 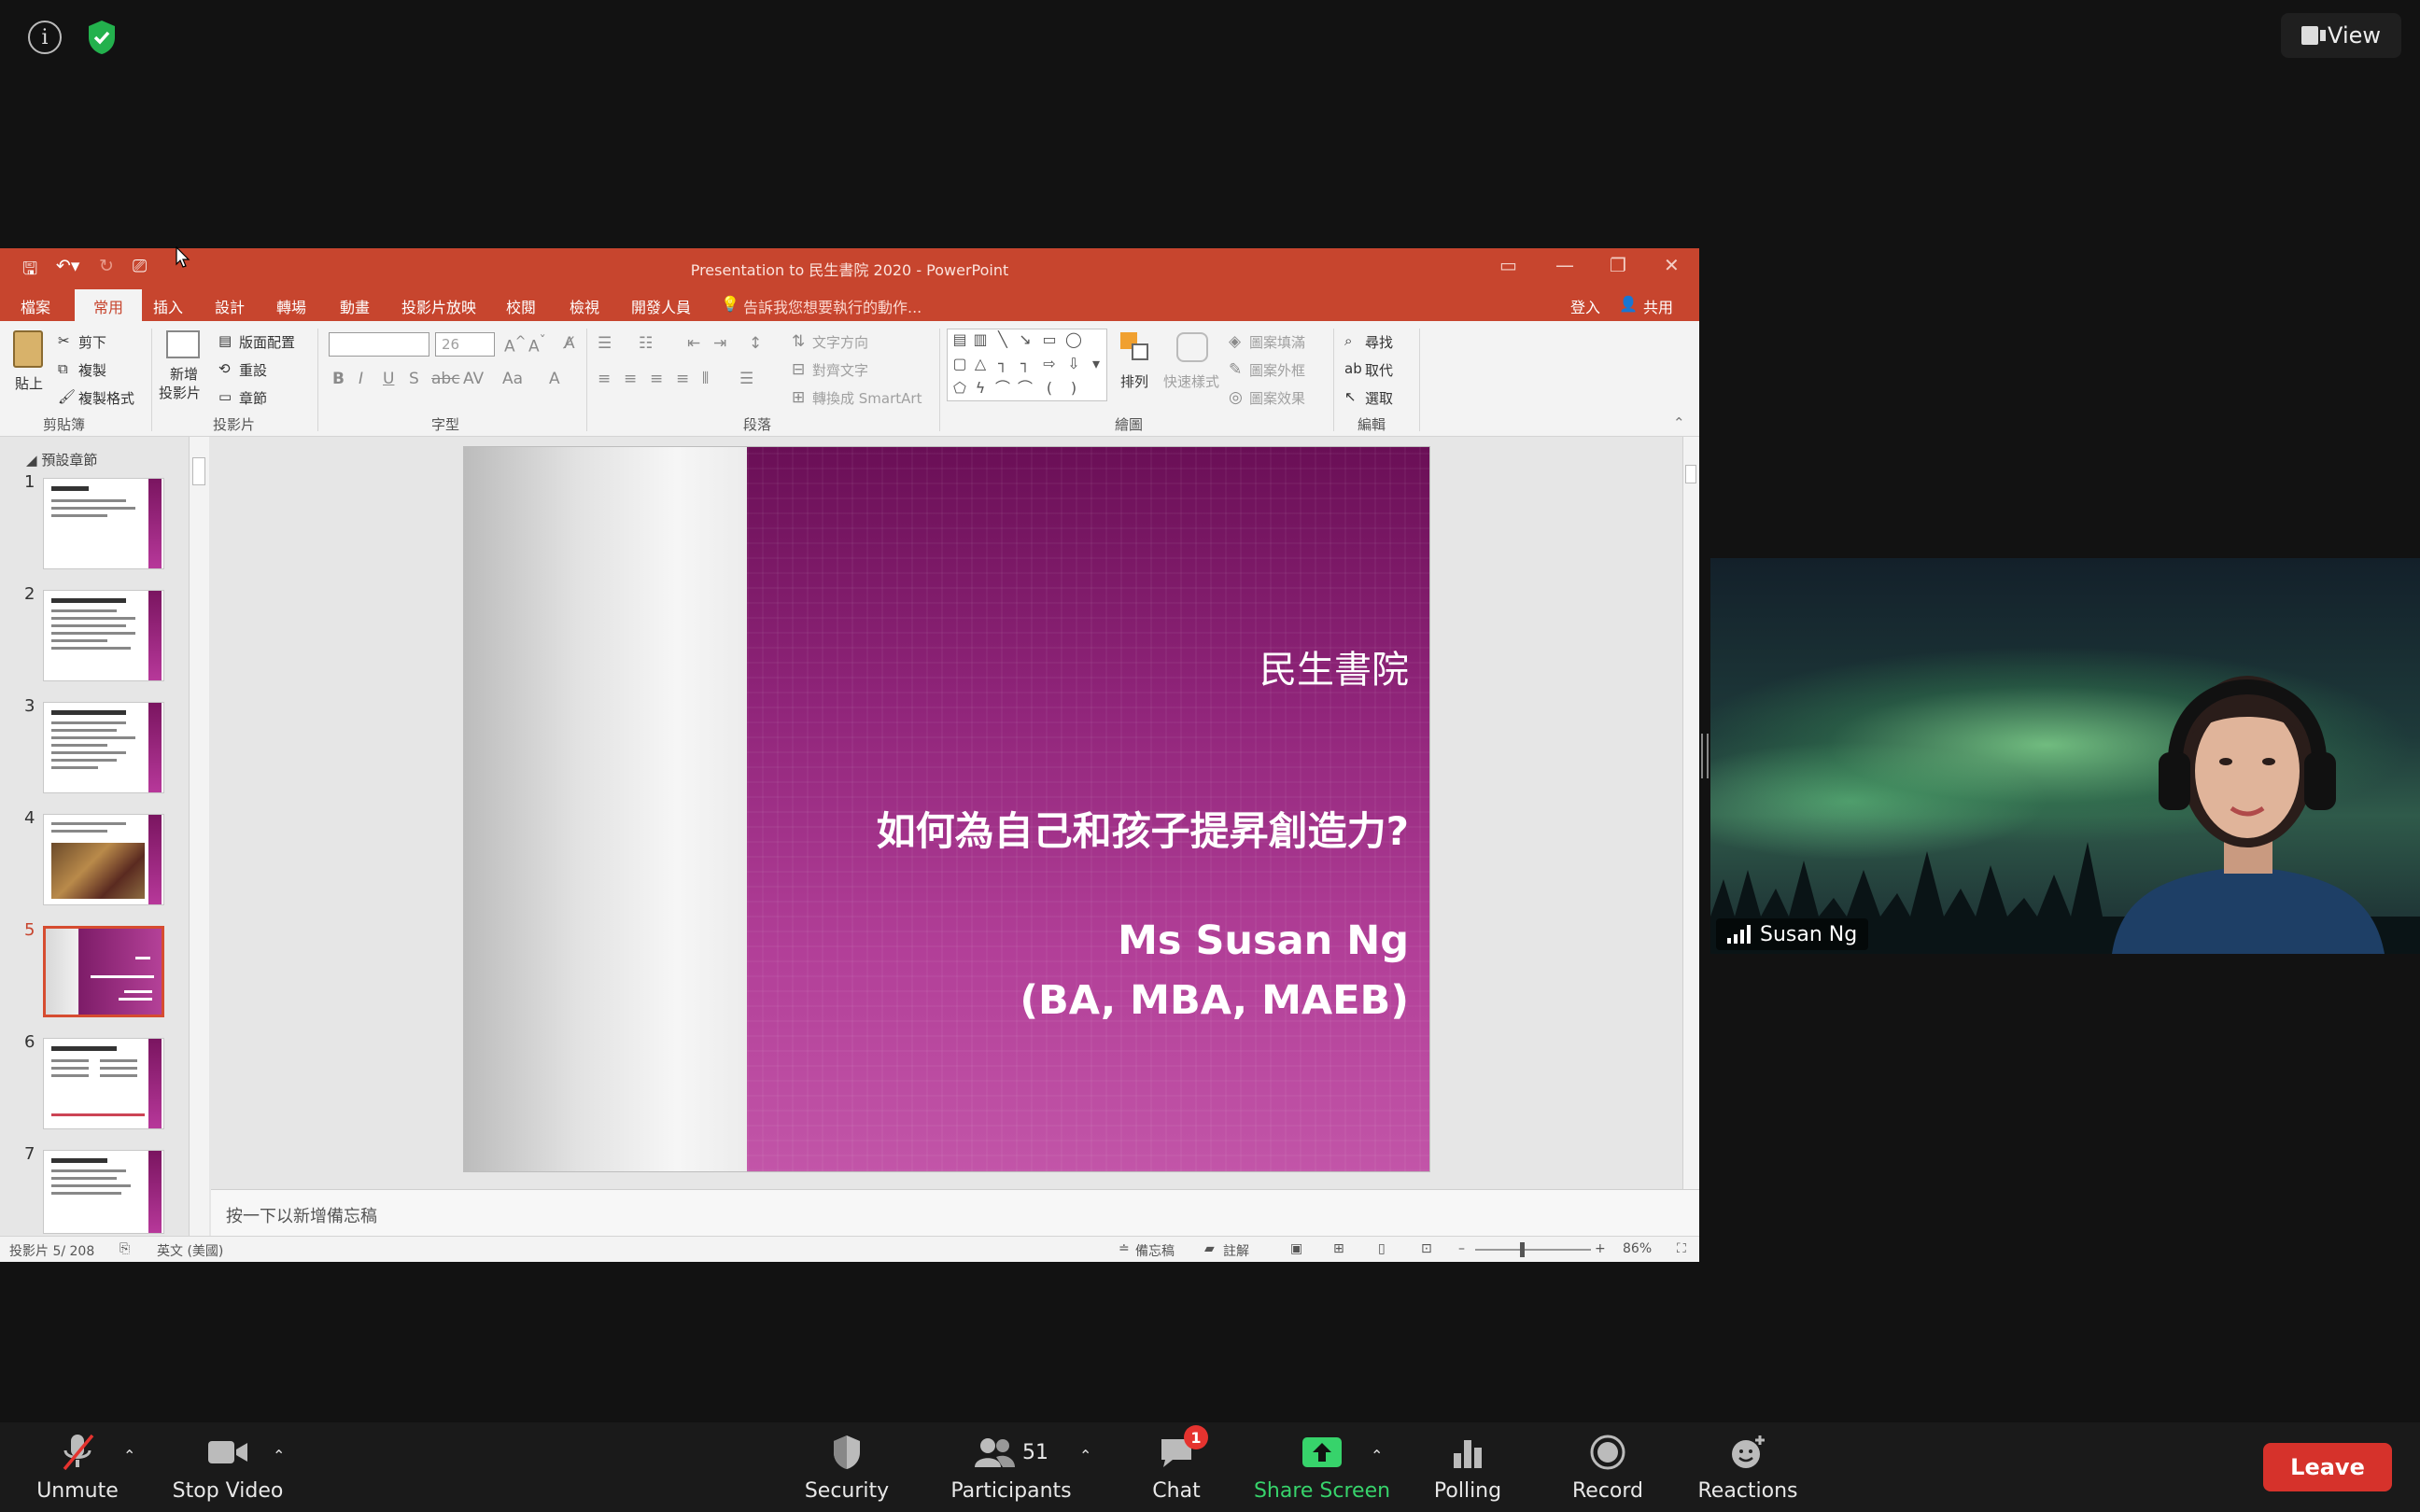 What do you see at coordinates (661, 306) in the screenshot?
I see `tab-developer: 開發人員` at bounding box center [661, 306].